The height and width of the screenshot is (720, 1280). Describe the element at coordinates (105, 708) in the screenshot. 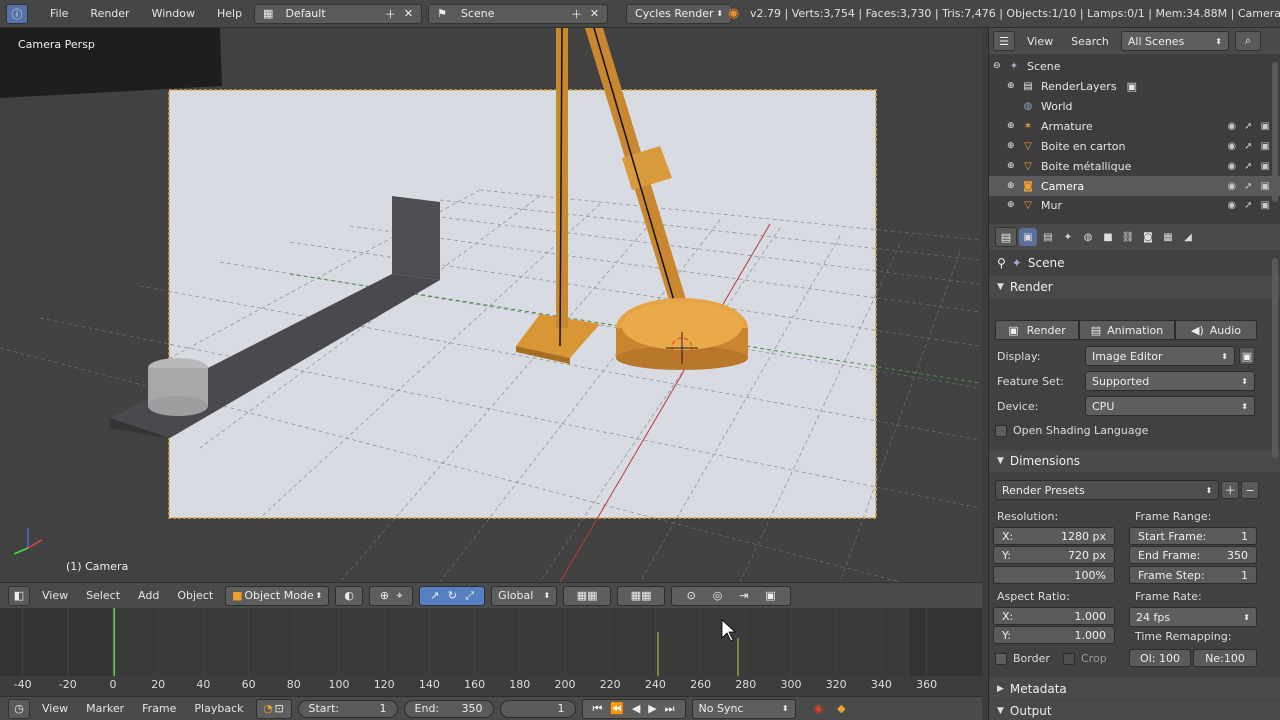

I see `menu-marker: Marker` at that location.